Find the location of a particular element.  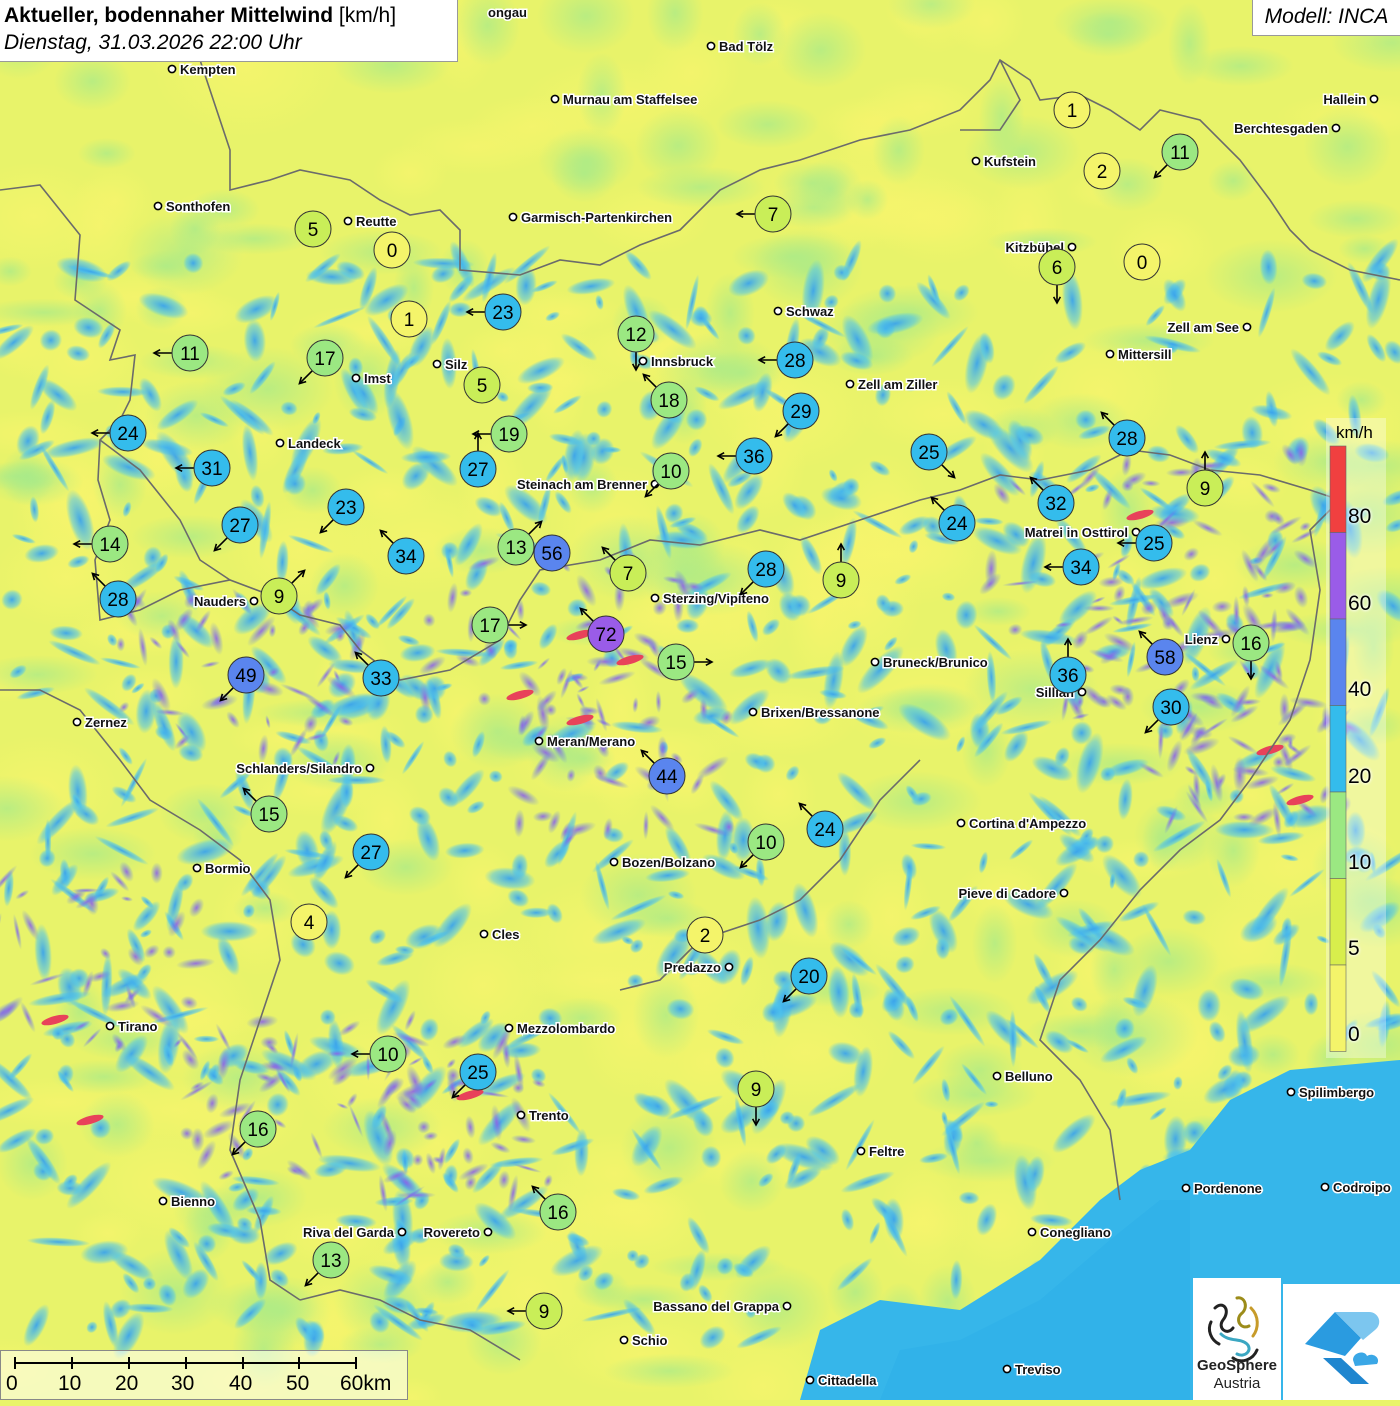

svg-text: Bormio is located at coordinates (228, 868).